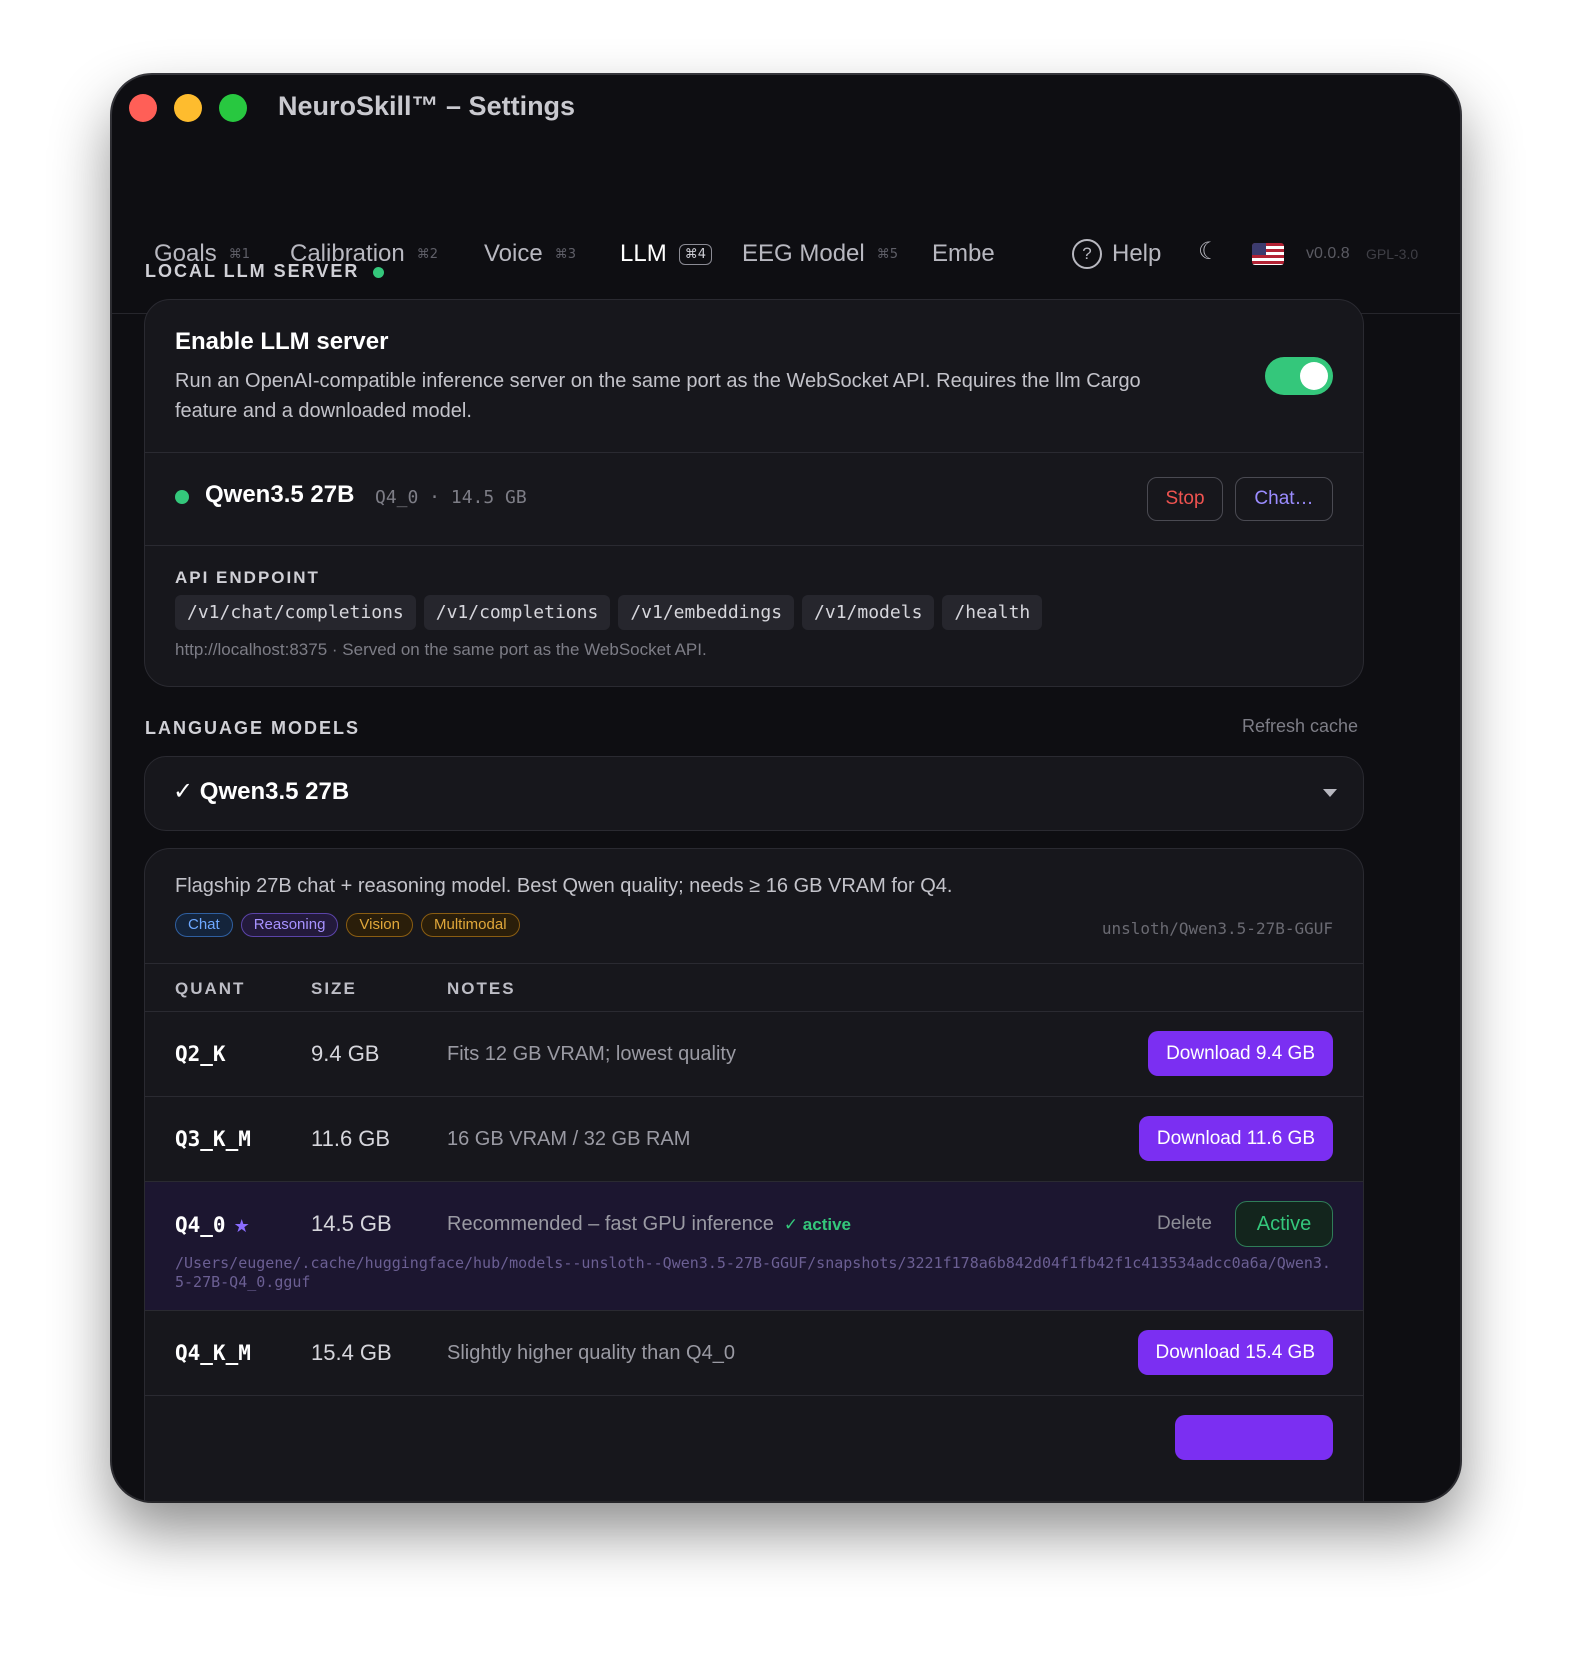 This screenshot has height=1664, width=1584. What do you see at coordinates (345, 1053) in the screenshot?
I see `quant-size: 9.4 GB` at bounding box center [345, 1053].